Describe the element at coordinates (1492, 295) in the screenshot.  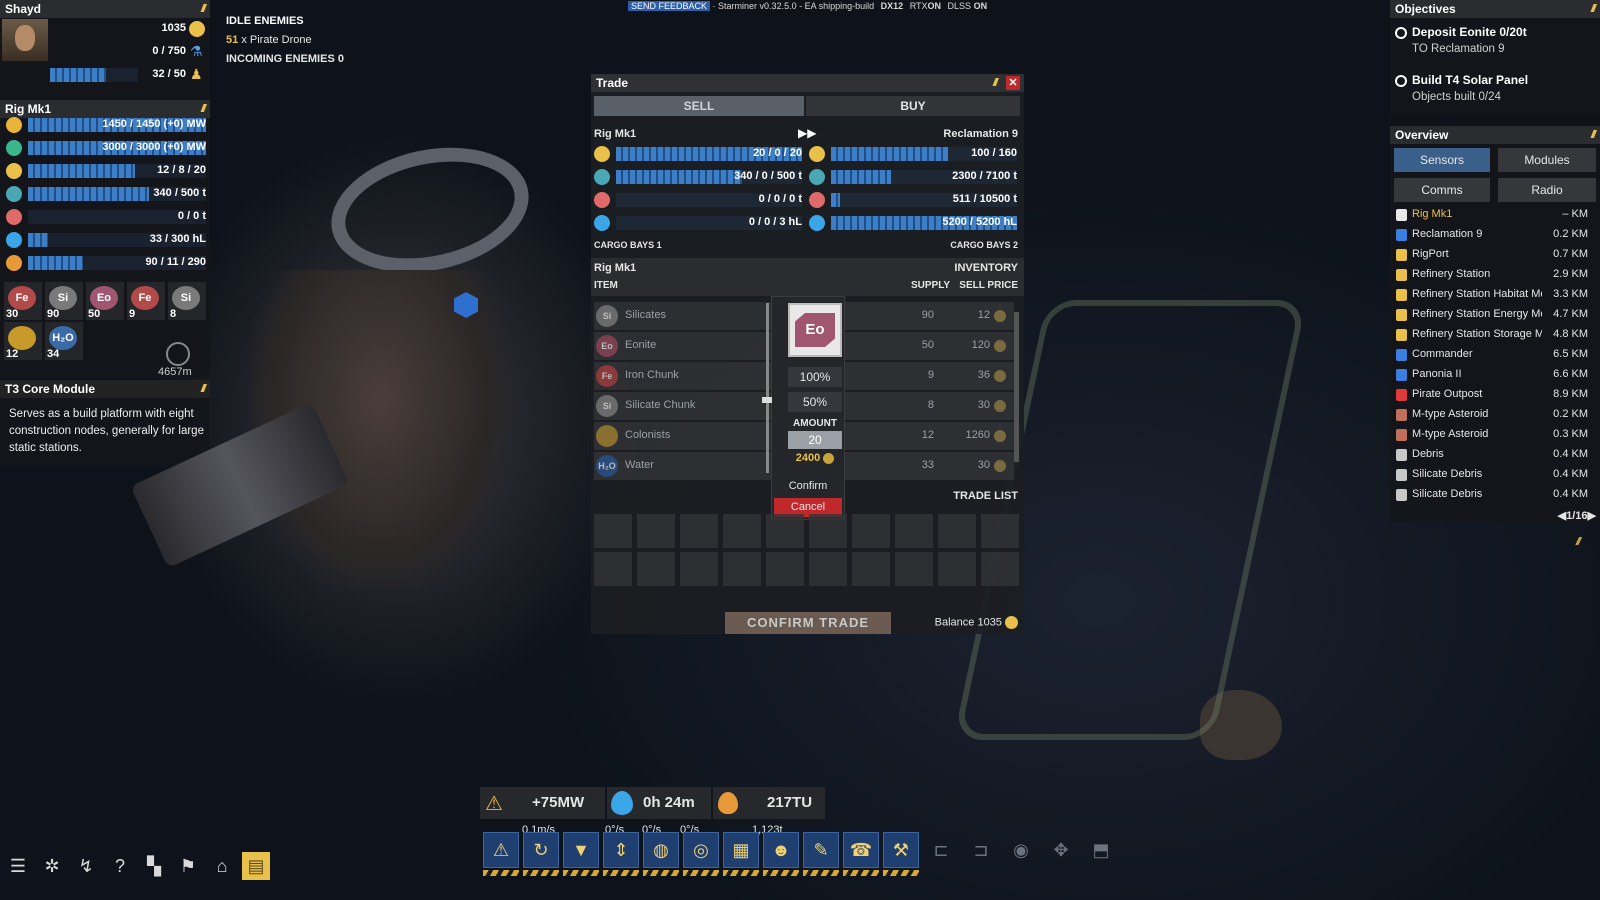
I see `overview-item: Refinery Station Habitat Mo 3.3 KM` at that location.